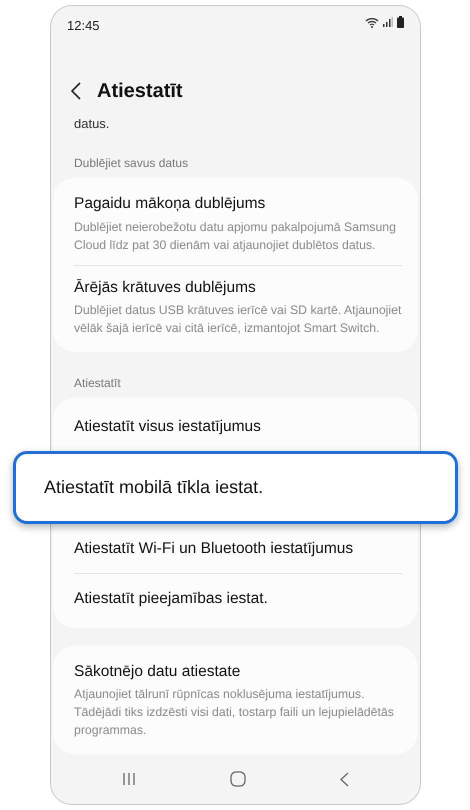  What do you see at coordinates (158, 672) in the screenshot?
I see `setting-title: Sākotnējo datu atiestate` at bounding box center [158, 672].